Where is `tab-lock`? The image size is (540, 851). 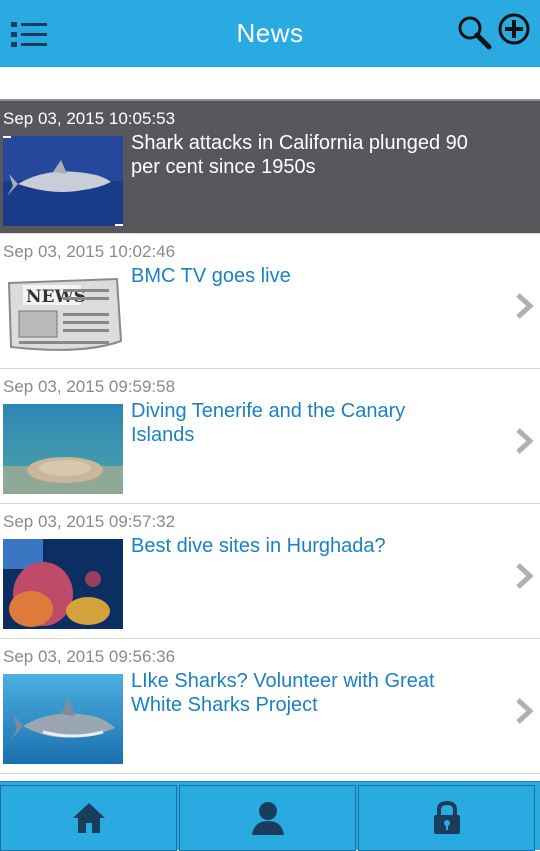
tab-lock is located at coordinates (446, 818).